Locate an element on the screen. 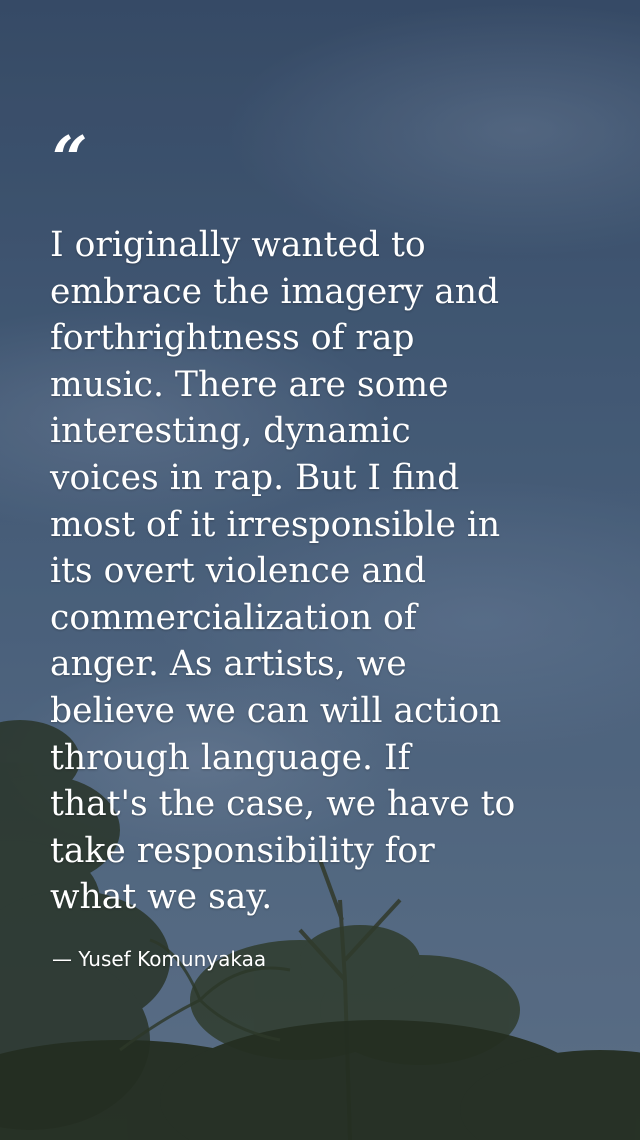 The image size is (640, 1140). quote-mark-icon: “ is located at coordinates (70, 158).